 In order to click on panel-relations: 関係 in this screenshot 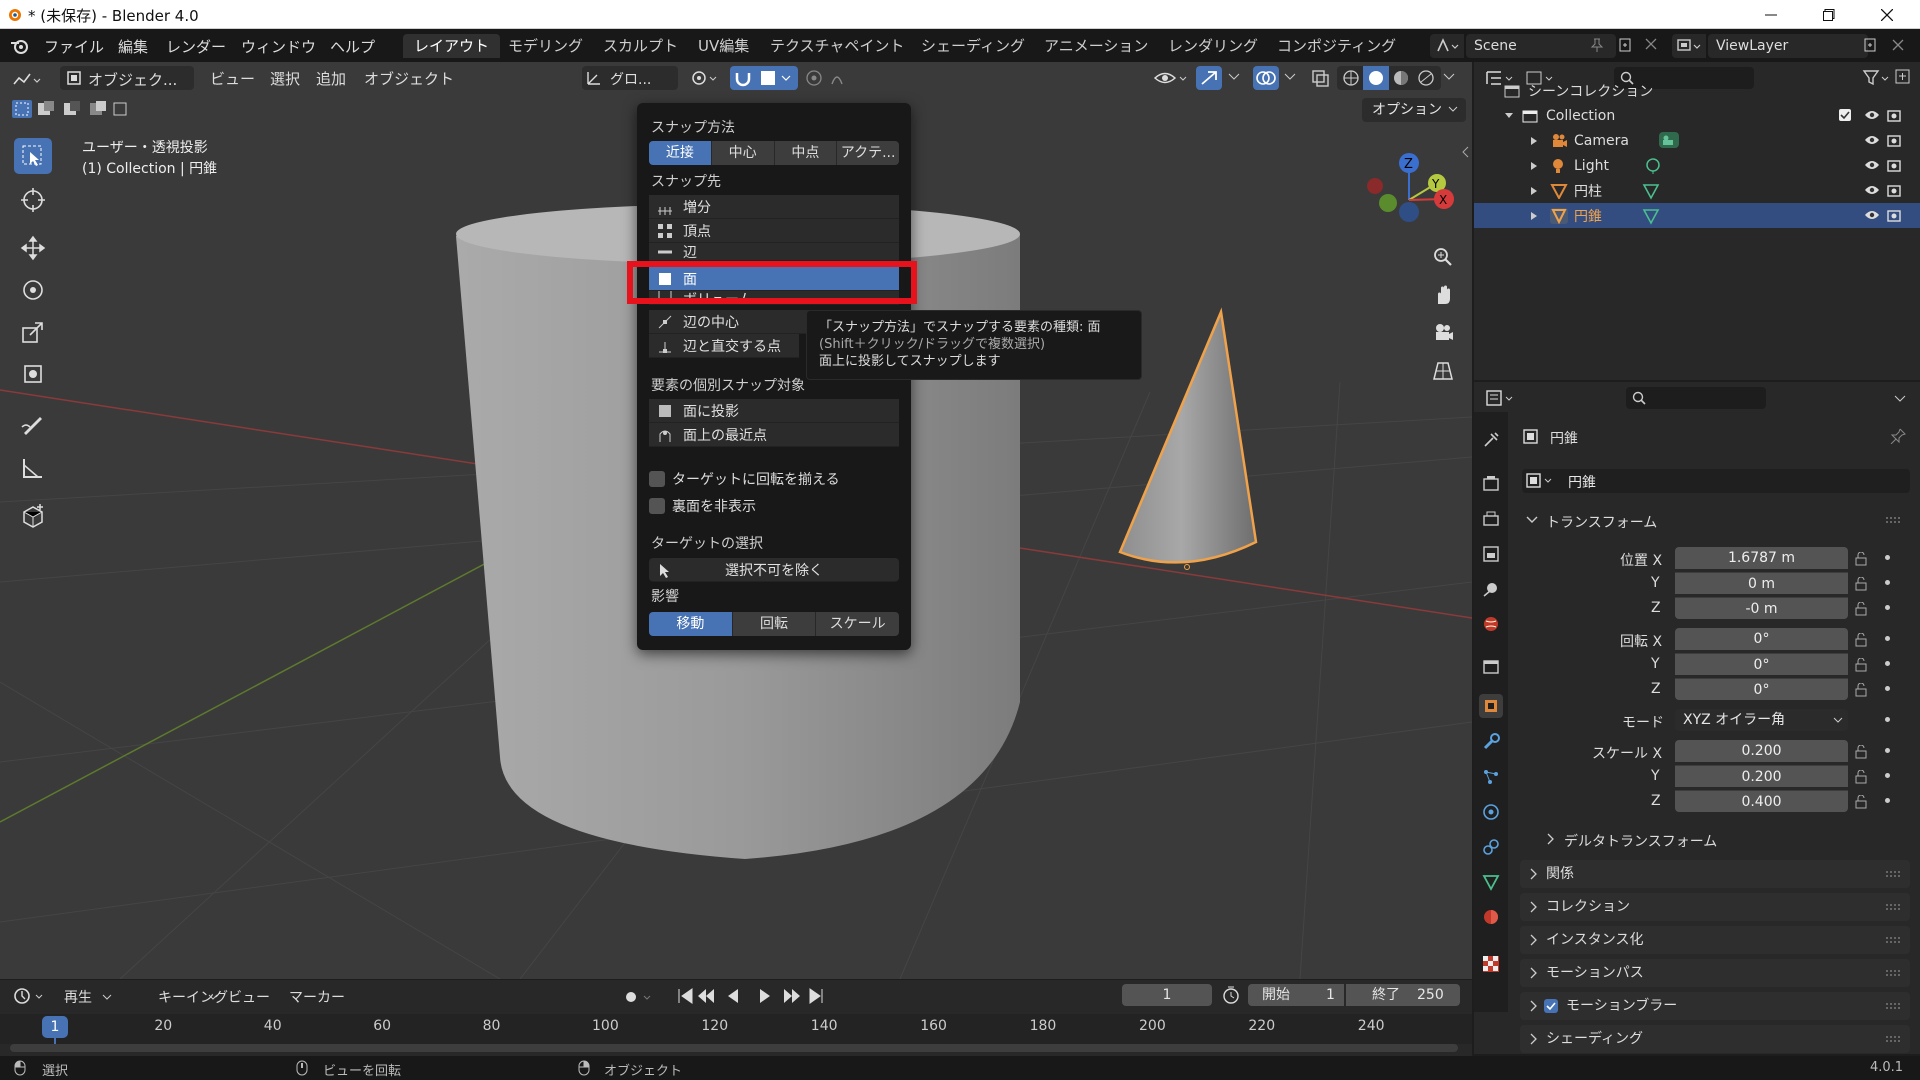, I will do `click(1715, 874)`.